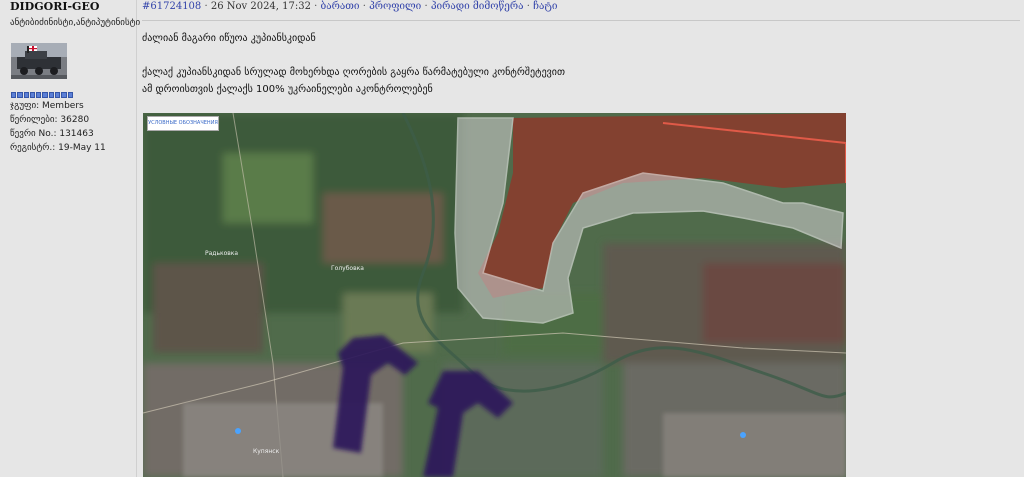 The image size is (1024, 477). I want to click on author-avatar, so click(39, 61).